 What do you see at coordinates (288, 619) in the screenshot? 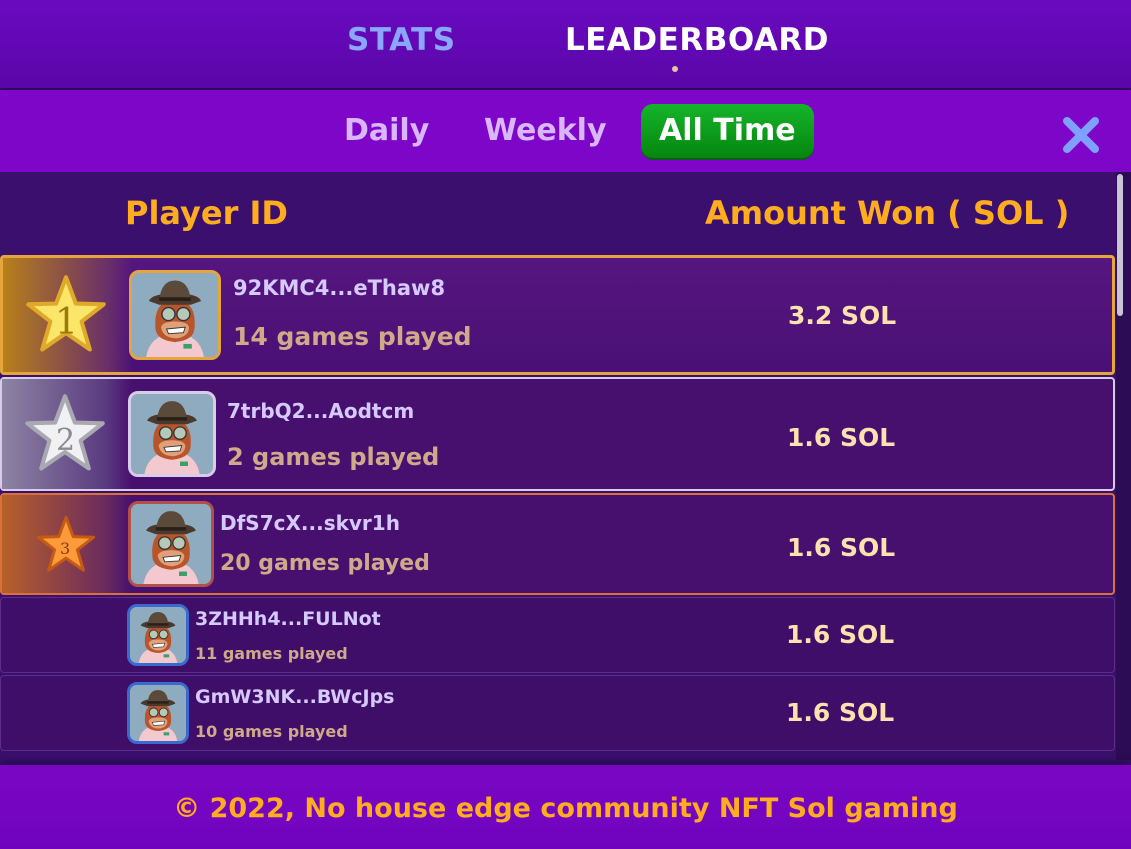
I see `player-id: 3ZHHh4...FULNot` at bounding box center [288, 619].